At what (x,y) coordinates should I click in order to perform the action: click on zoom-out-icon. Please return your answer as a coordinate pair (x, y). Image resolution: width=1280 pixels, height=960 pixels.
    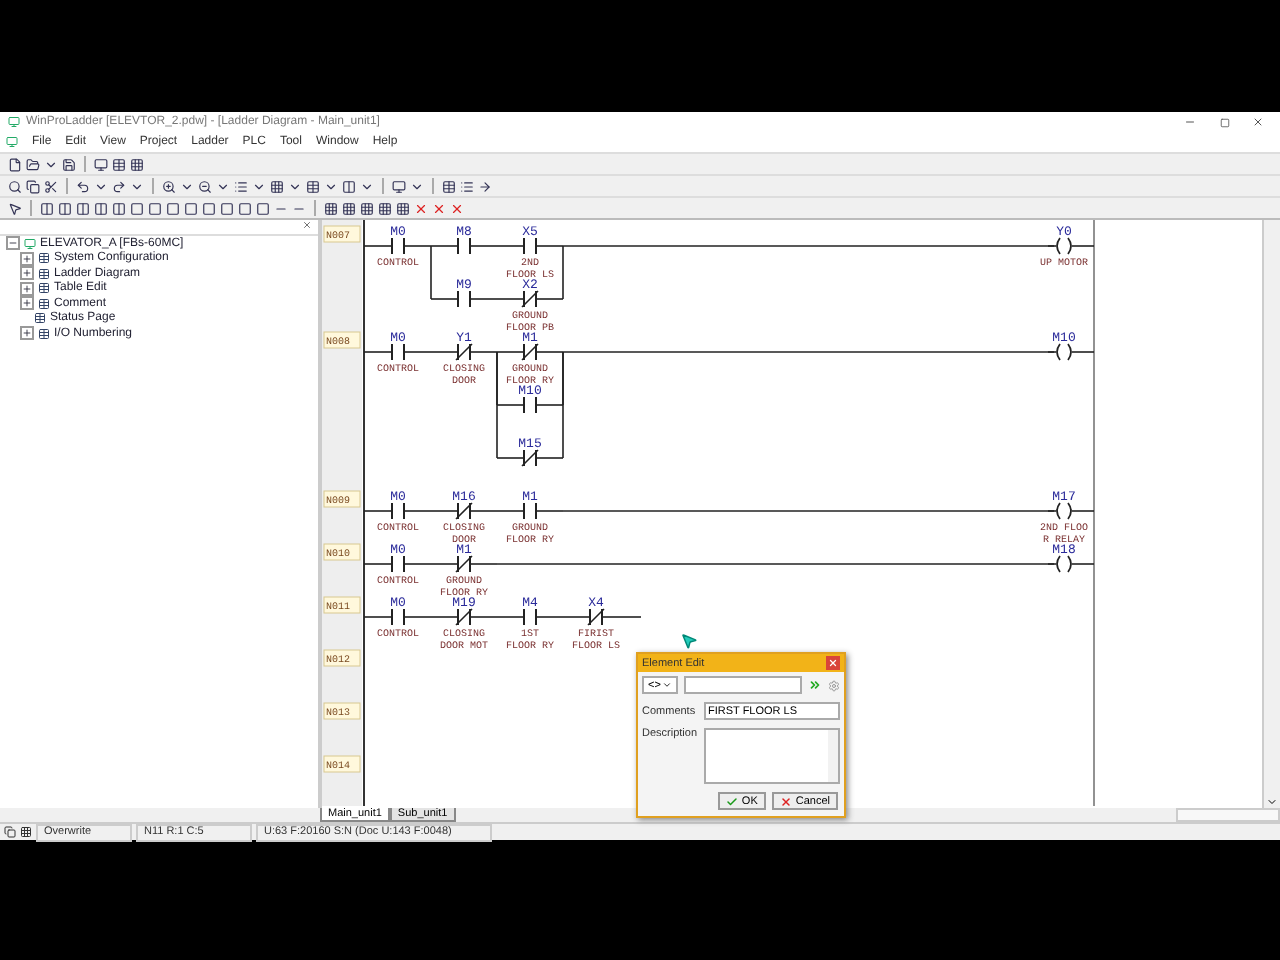
    Looking at the image, I should click on (205, 186).